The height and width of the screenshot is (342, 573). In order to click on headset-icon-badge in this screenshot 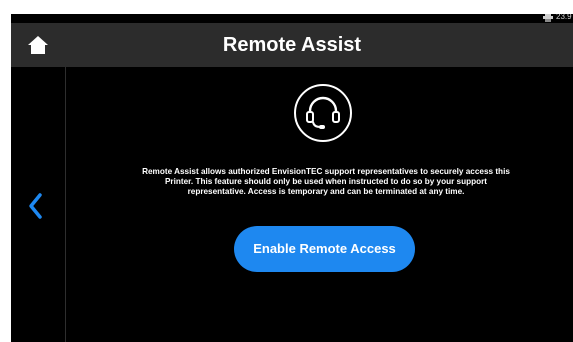, I will do `click(323, 113)`.